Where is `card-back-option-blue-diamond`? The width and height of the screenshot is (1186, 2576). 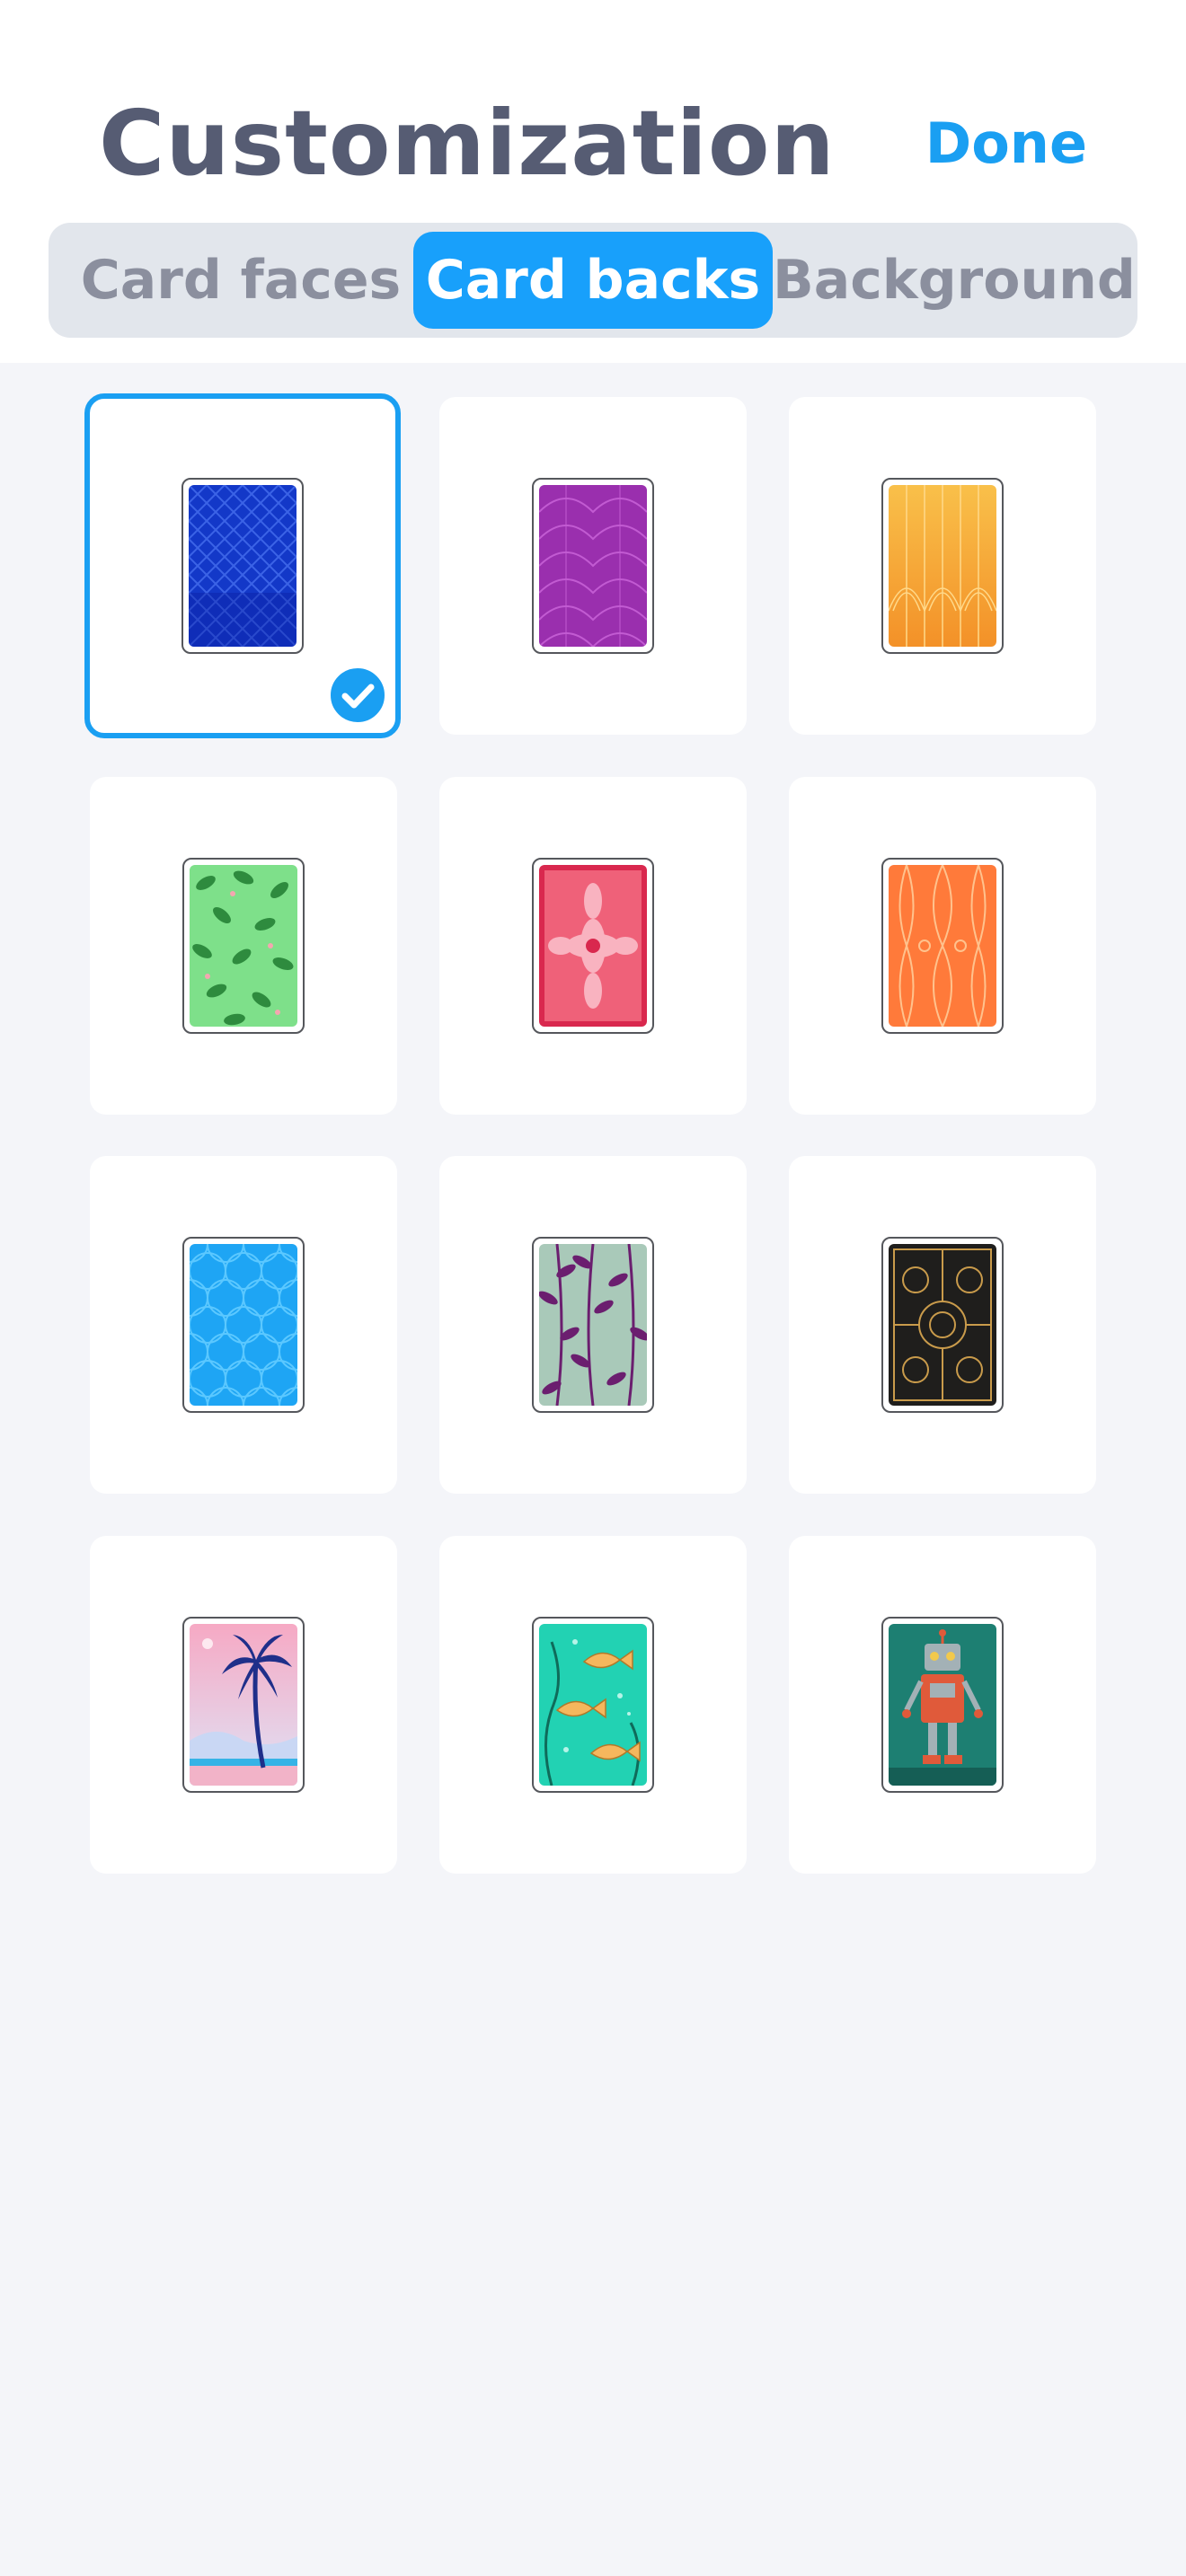
card-back-option-blue-diamond is located at coordinates (242, 565).